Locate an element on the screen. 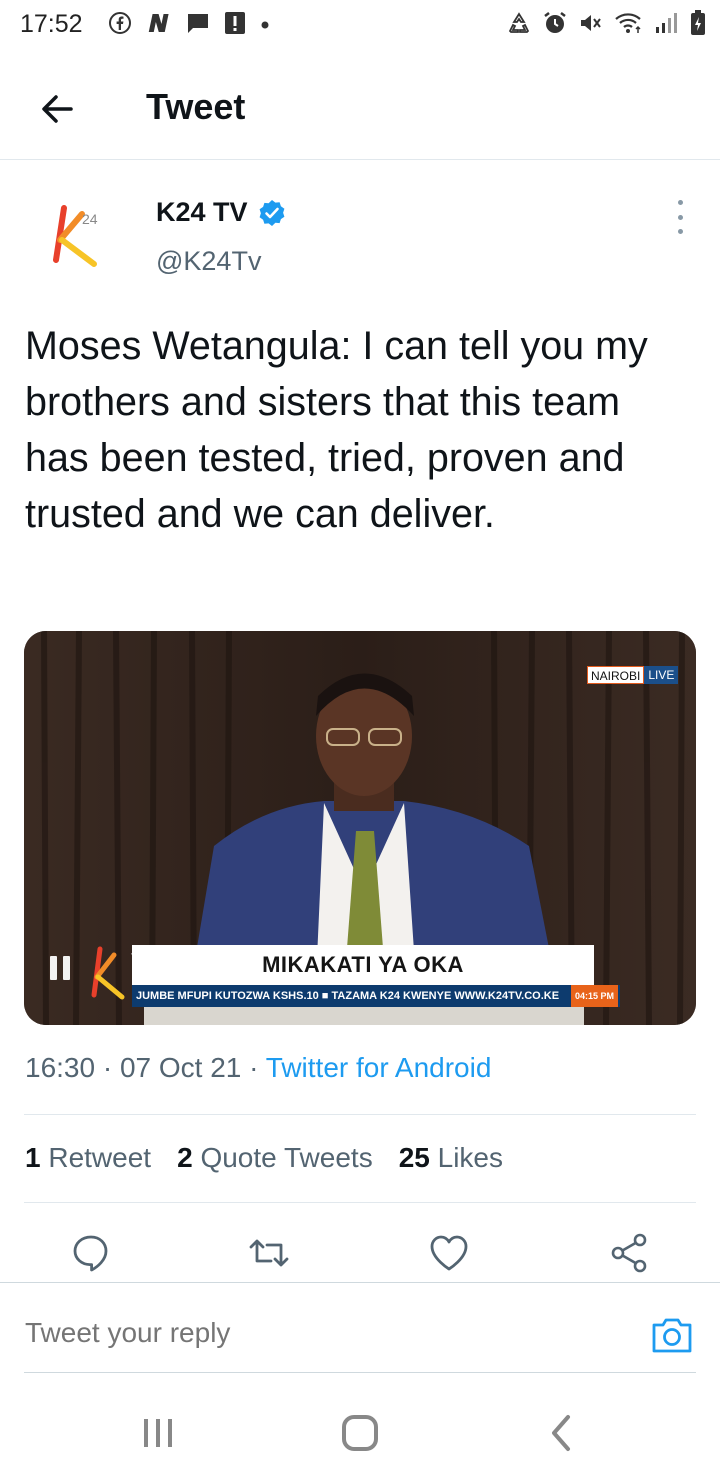 This screenshot has height=1480, width=720. video-headline: MIKAKATI YA OKA is located at coordinates (363, 965).